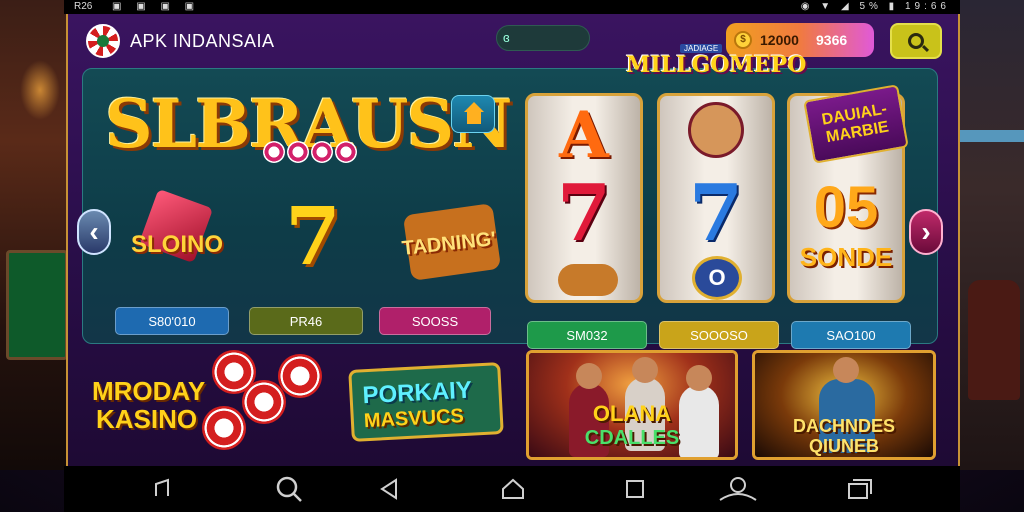  Describe the element at coordinates (843, 426) in the screenshot. I see `card-title-line1: DACHNDES` at that location.